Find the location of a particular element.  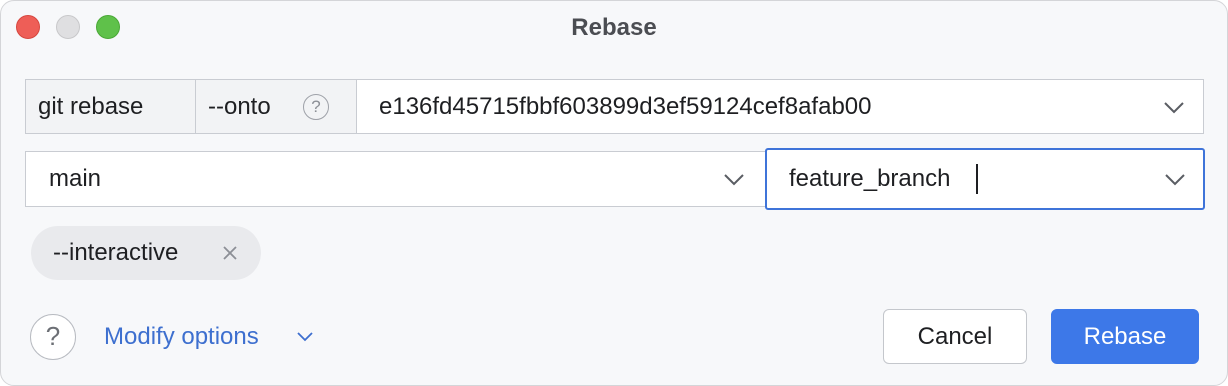

title-bar: Rebase is located at coordinates (614, 28).